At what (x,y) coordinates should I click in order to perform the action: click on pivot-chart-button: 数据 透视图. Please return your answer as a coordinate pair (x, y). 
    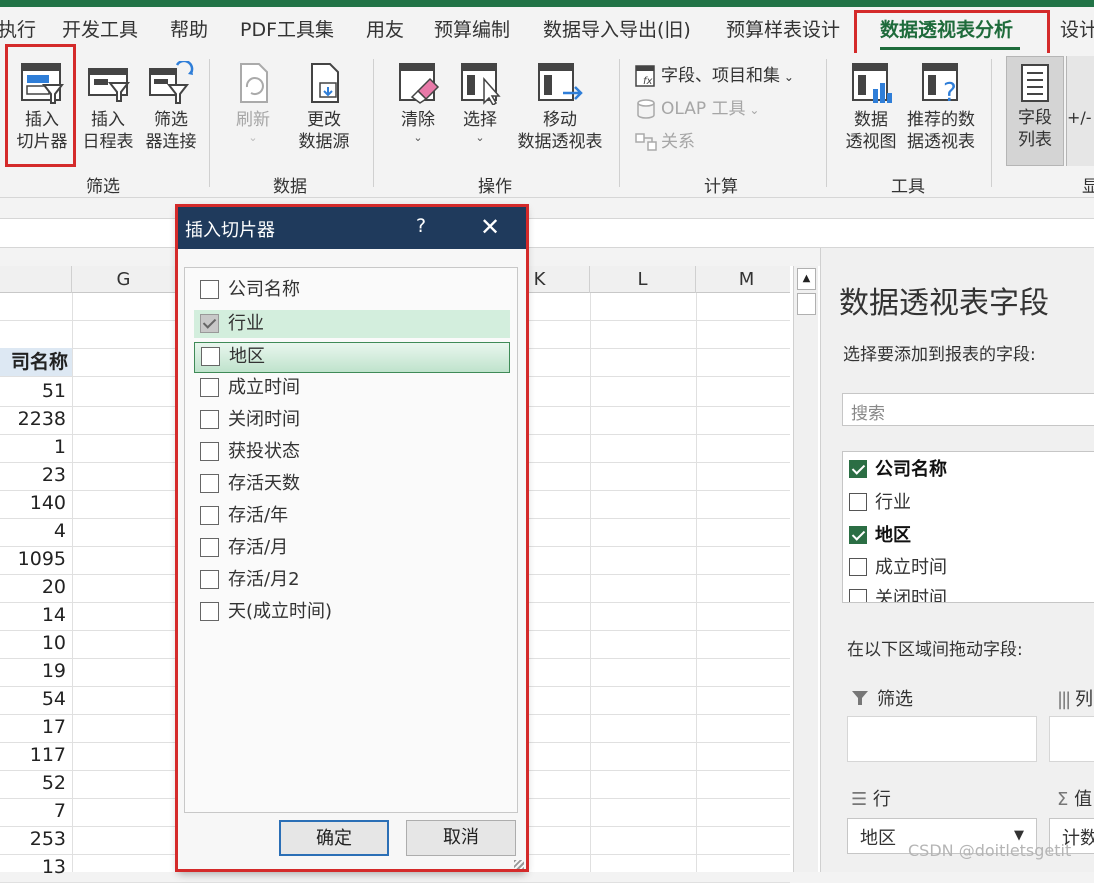
    Looking at the image, I should click on (871, 107).